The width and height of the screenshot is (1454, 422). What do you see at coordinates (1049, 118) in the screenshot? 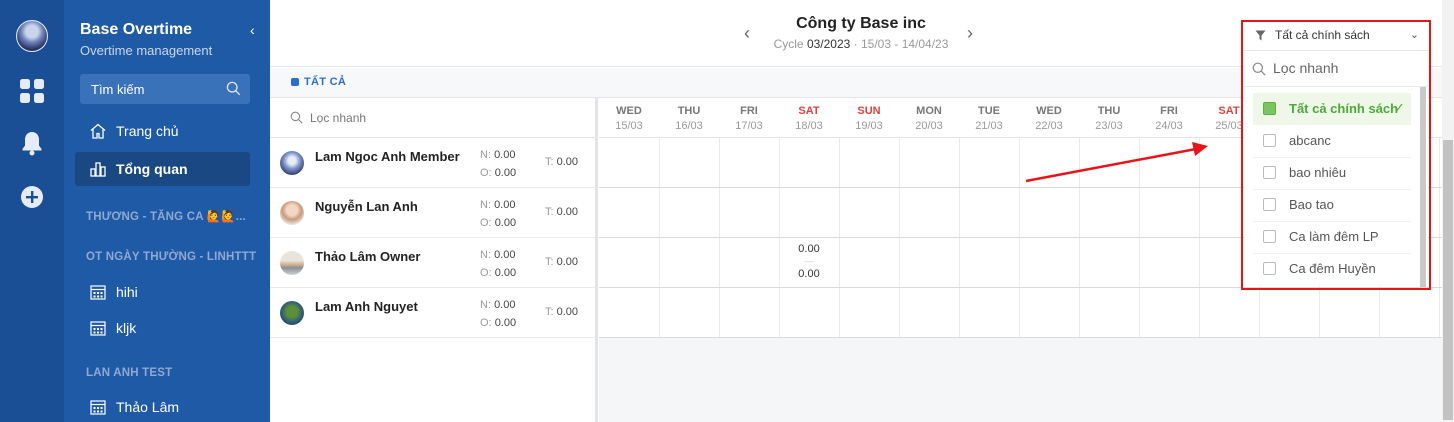
I see `day-column-header: WED 22/03` at bounding box center [1049, 118].